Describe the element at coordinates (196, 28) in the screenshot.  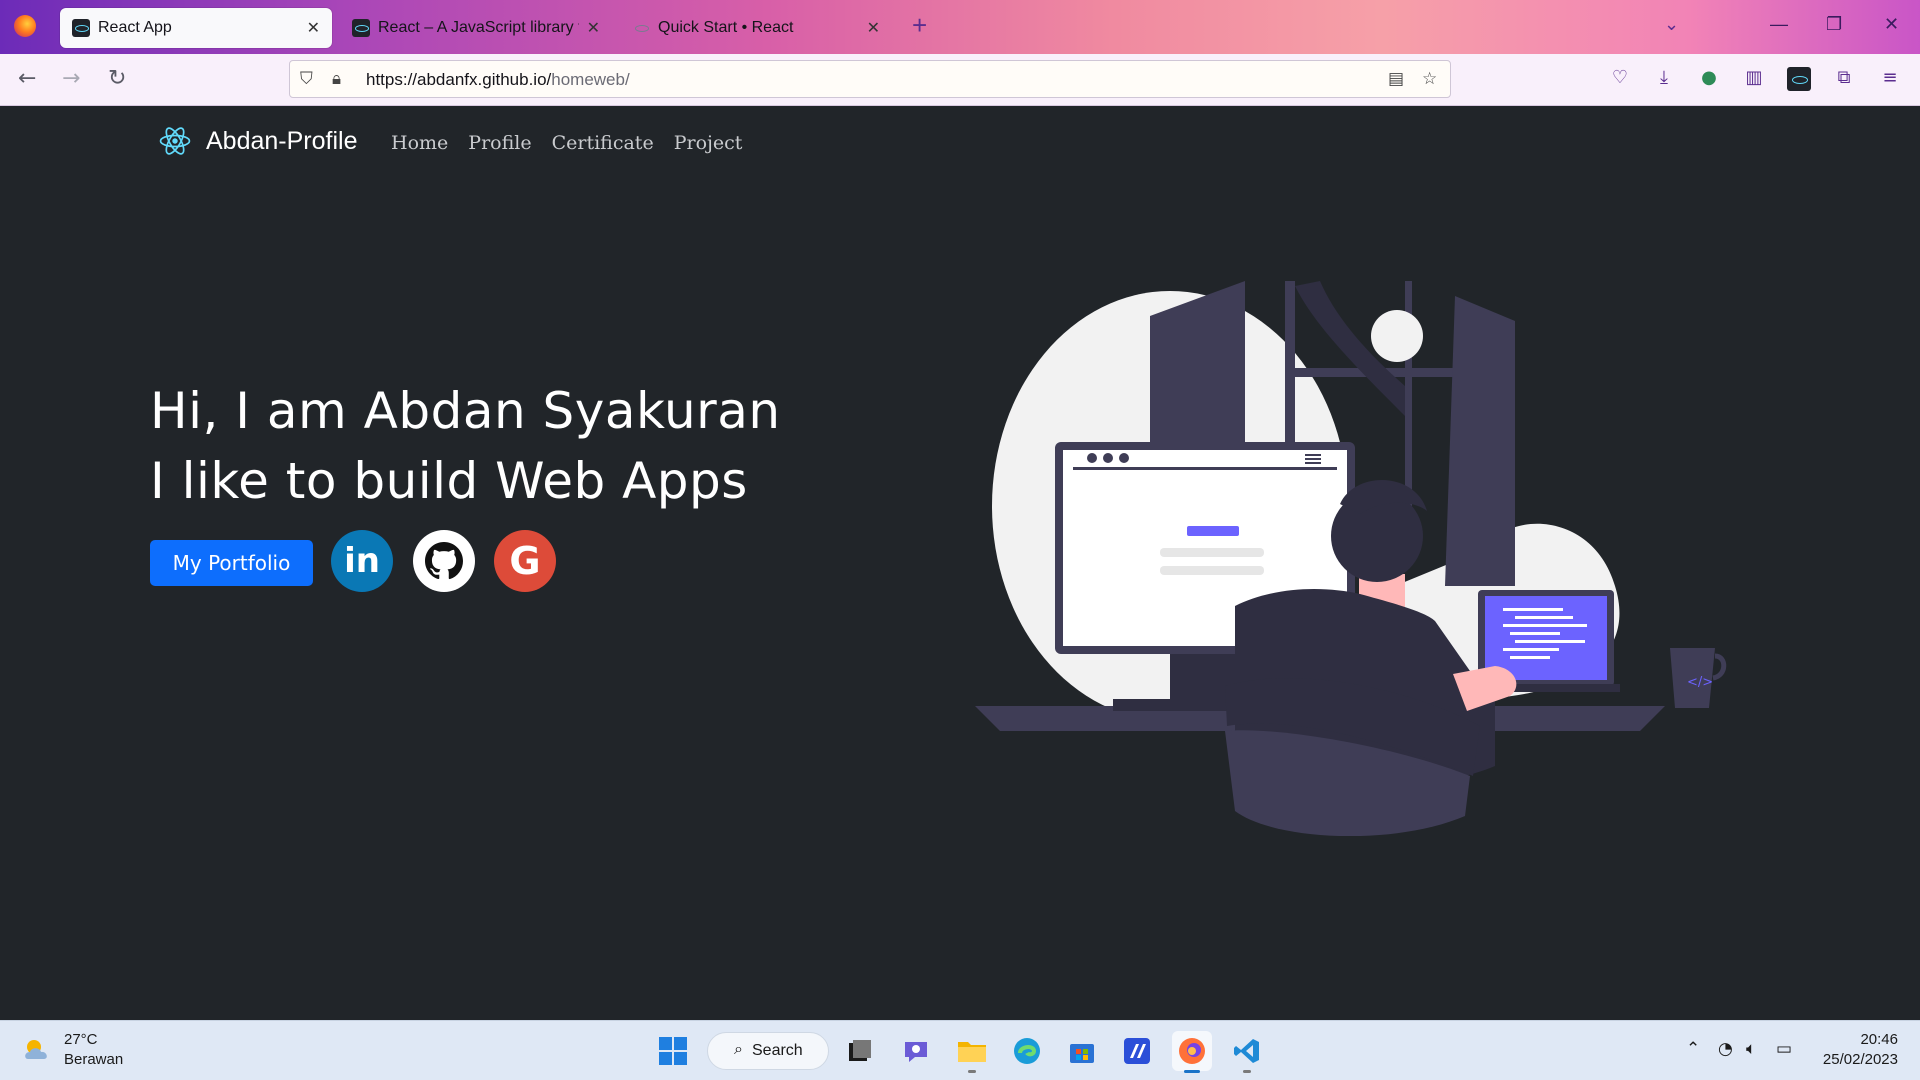
I see `tab-react-app: React App ✕` at that location.